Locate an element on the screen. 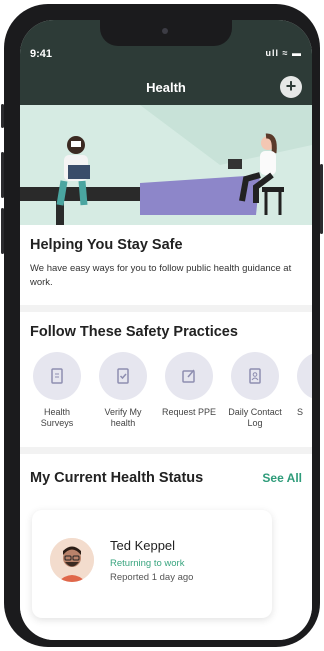 Image resolution: width=324 pixels, height=651 pixels. practice-label: Request PPE is located at coordinates (189, 412).